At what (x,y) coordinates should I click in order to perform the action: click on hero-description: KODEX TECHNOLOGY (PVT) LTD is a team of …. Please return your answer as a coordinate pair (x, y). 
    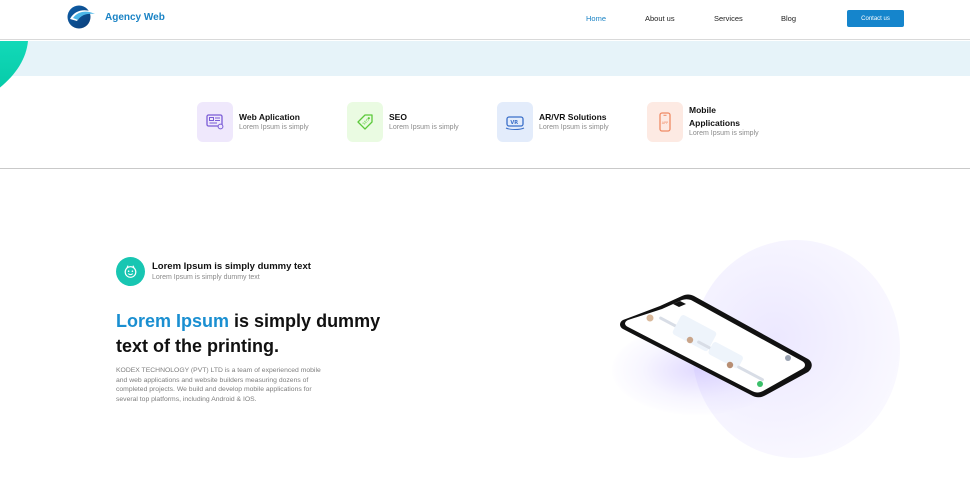
    Looking at the image, I should click on (218, 385).